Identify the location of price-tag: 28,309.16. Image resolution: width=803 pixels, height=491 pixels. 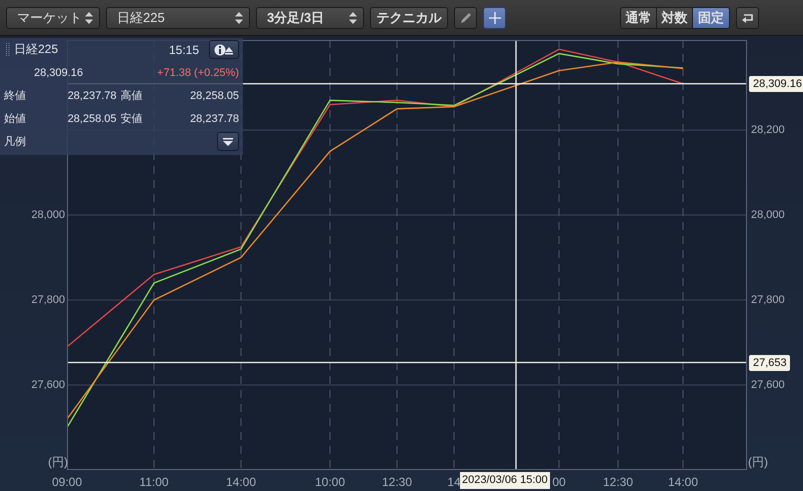
(776, 84).